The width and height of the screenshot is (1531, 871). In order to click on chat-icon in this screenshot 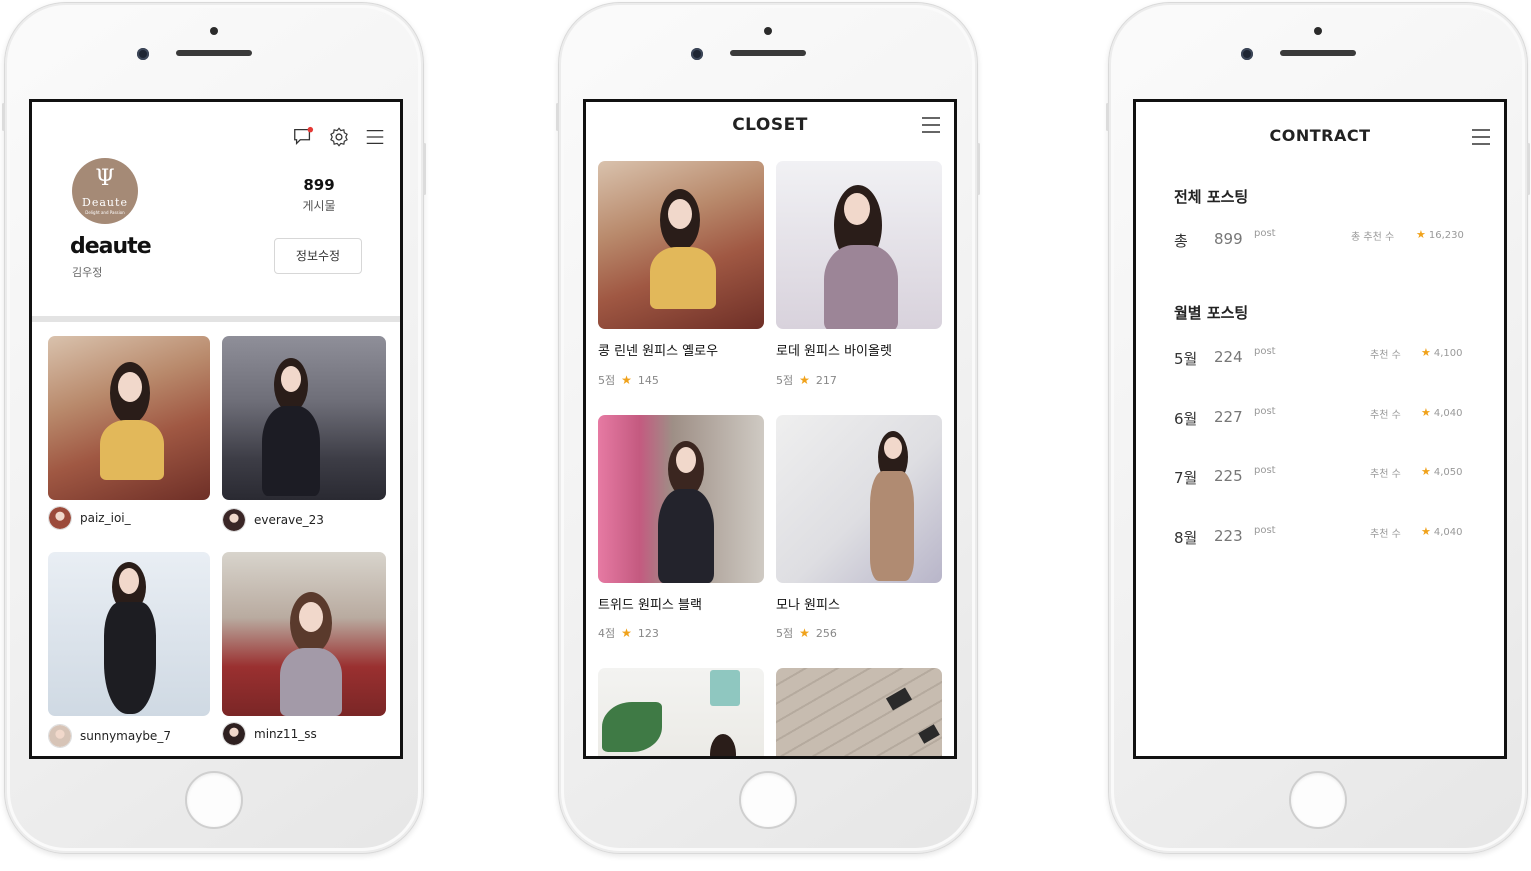, I will do `click(303, 137)`.